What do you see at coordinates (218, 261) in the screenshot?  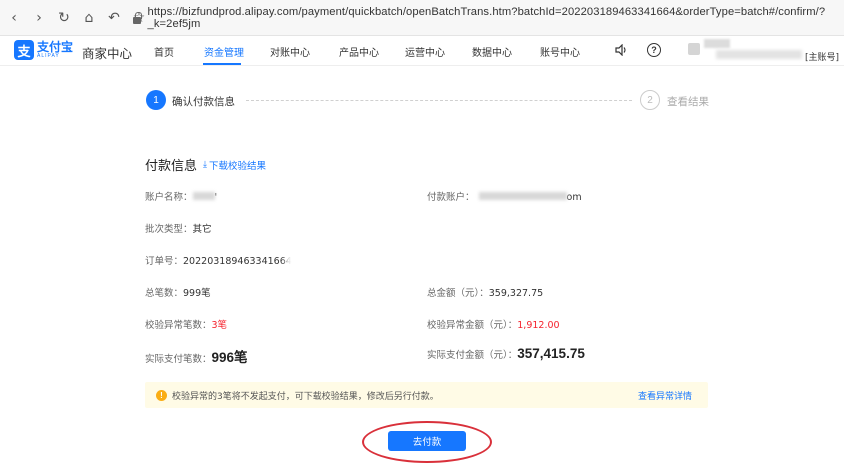 I see `order-number-field: 订单号： 2022031894633416​64` at bounding box center [218, 261].